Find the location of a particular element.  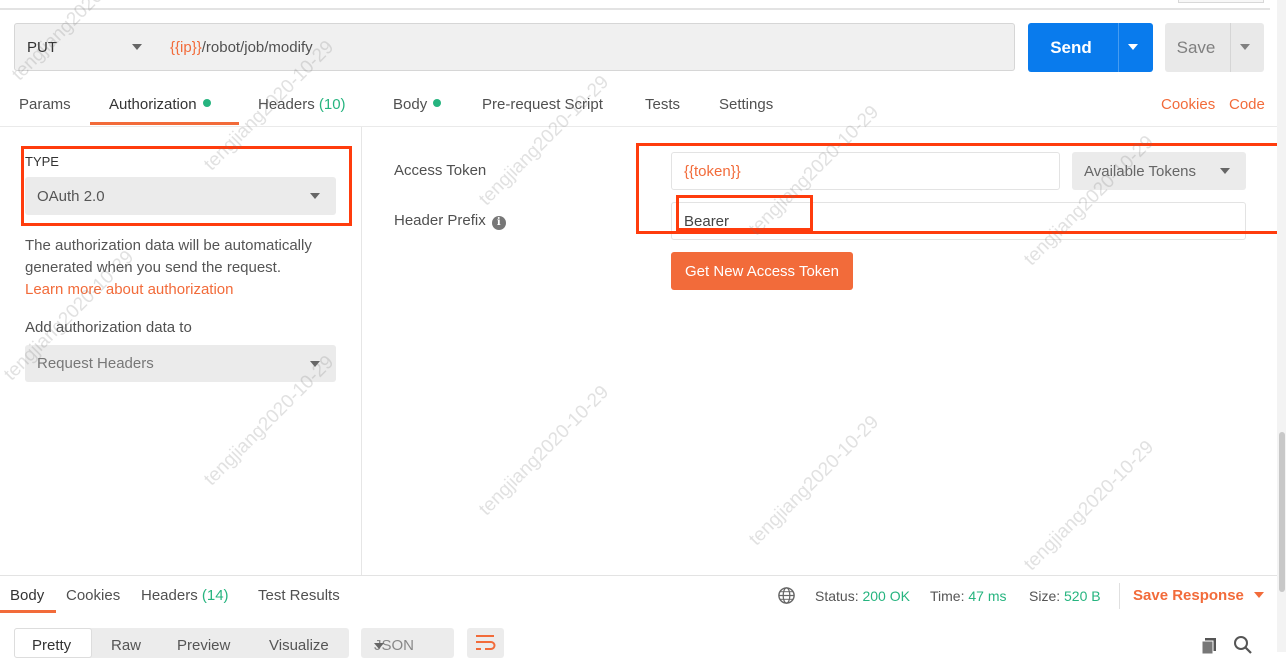

time-label: Time: is located at coordinates (947, 596).